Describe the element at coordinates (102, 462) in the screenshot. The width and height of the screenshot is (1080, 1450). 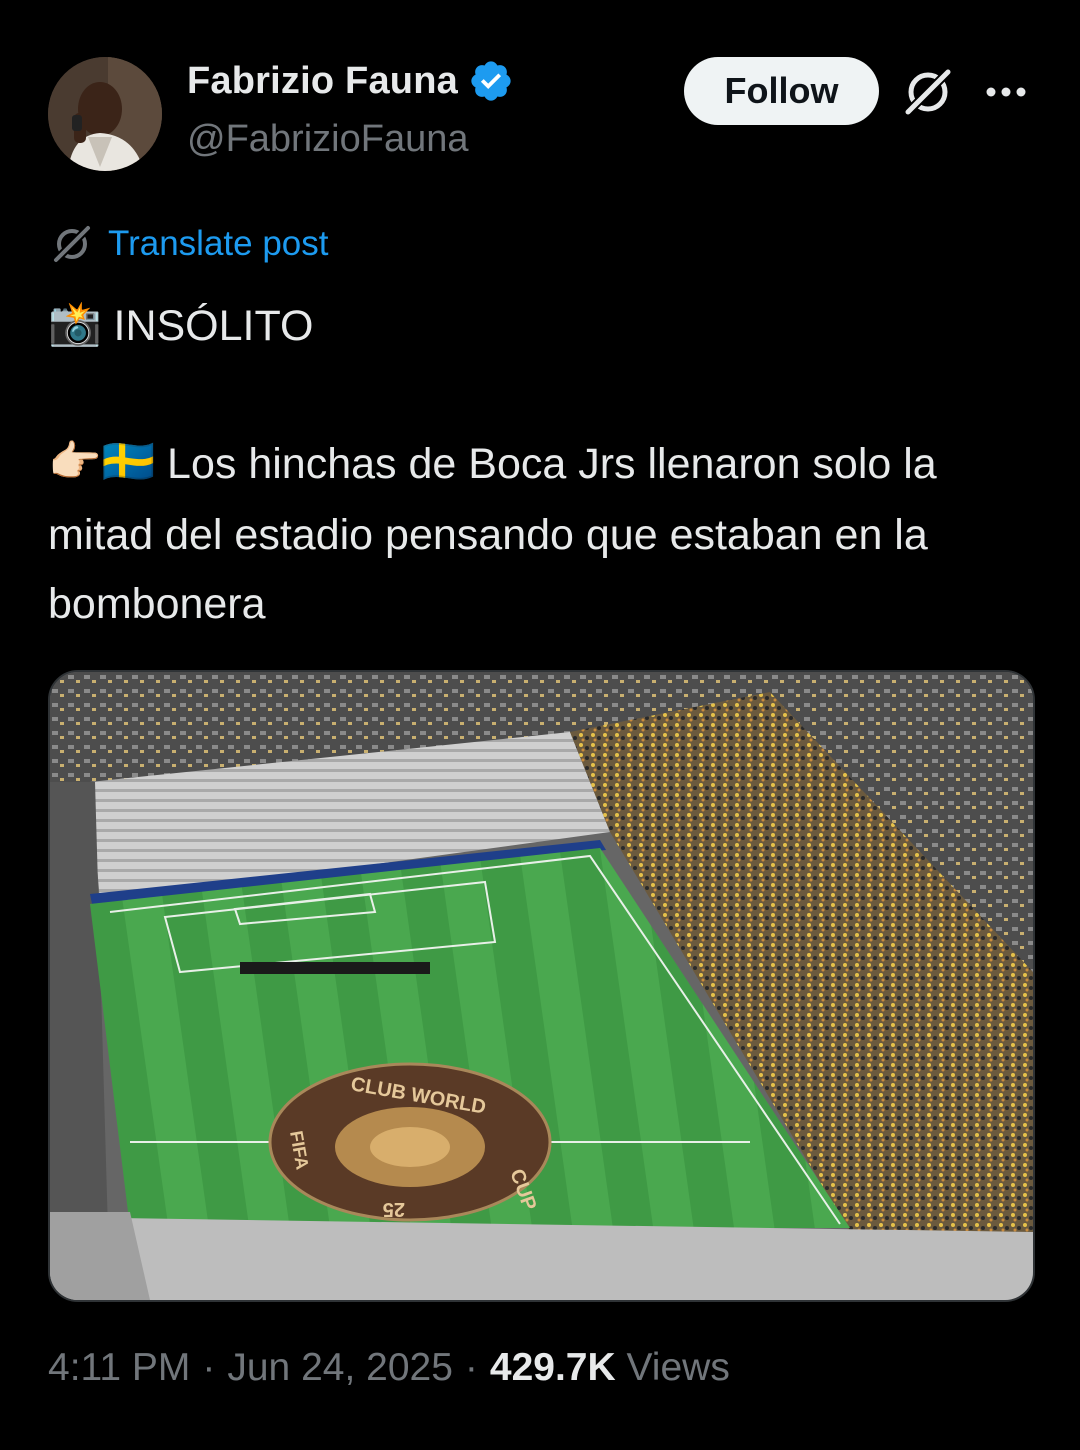
I see `pointing-sweden-flag-emoji: 👉🏻🇸🇪` at that location.